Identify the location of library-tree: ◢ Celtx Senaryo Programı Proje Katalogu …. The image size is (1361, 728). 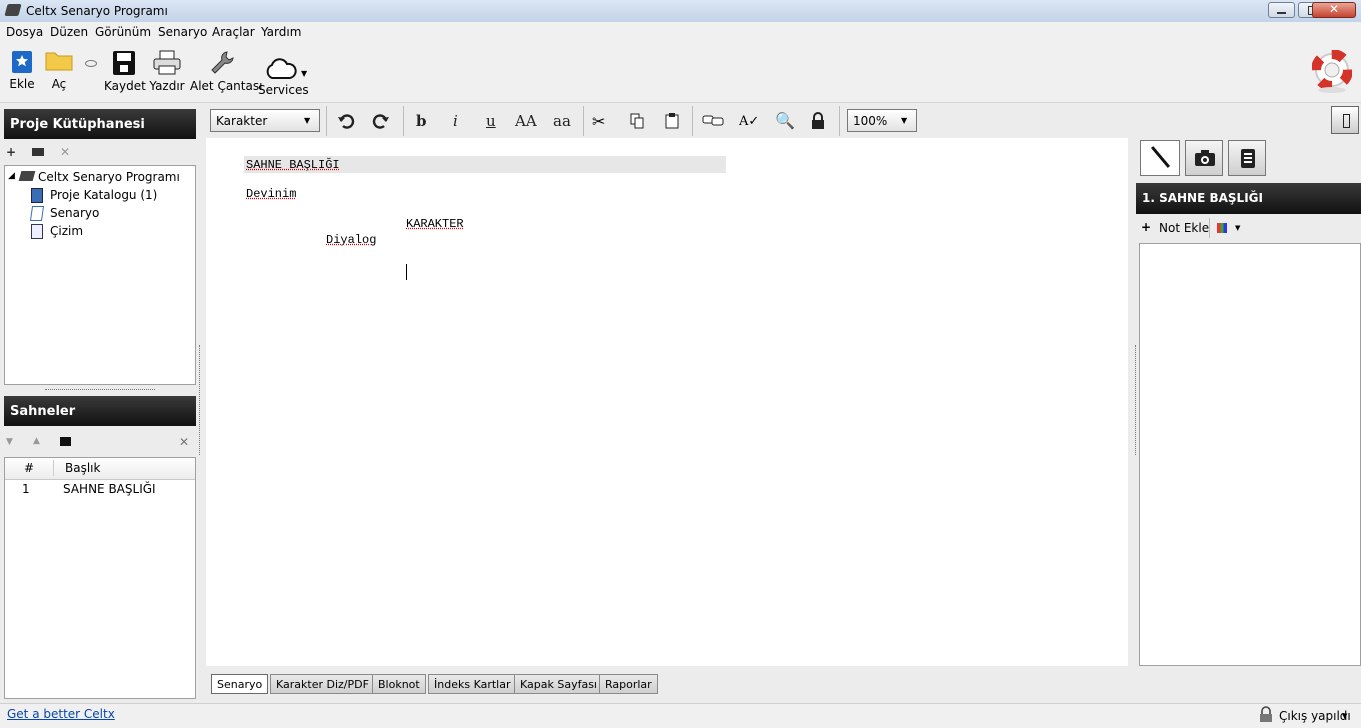
(100, 275).